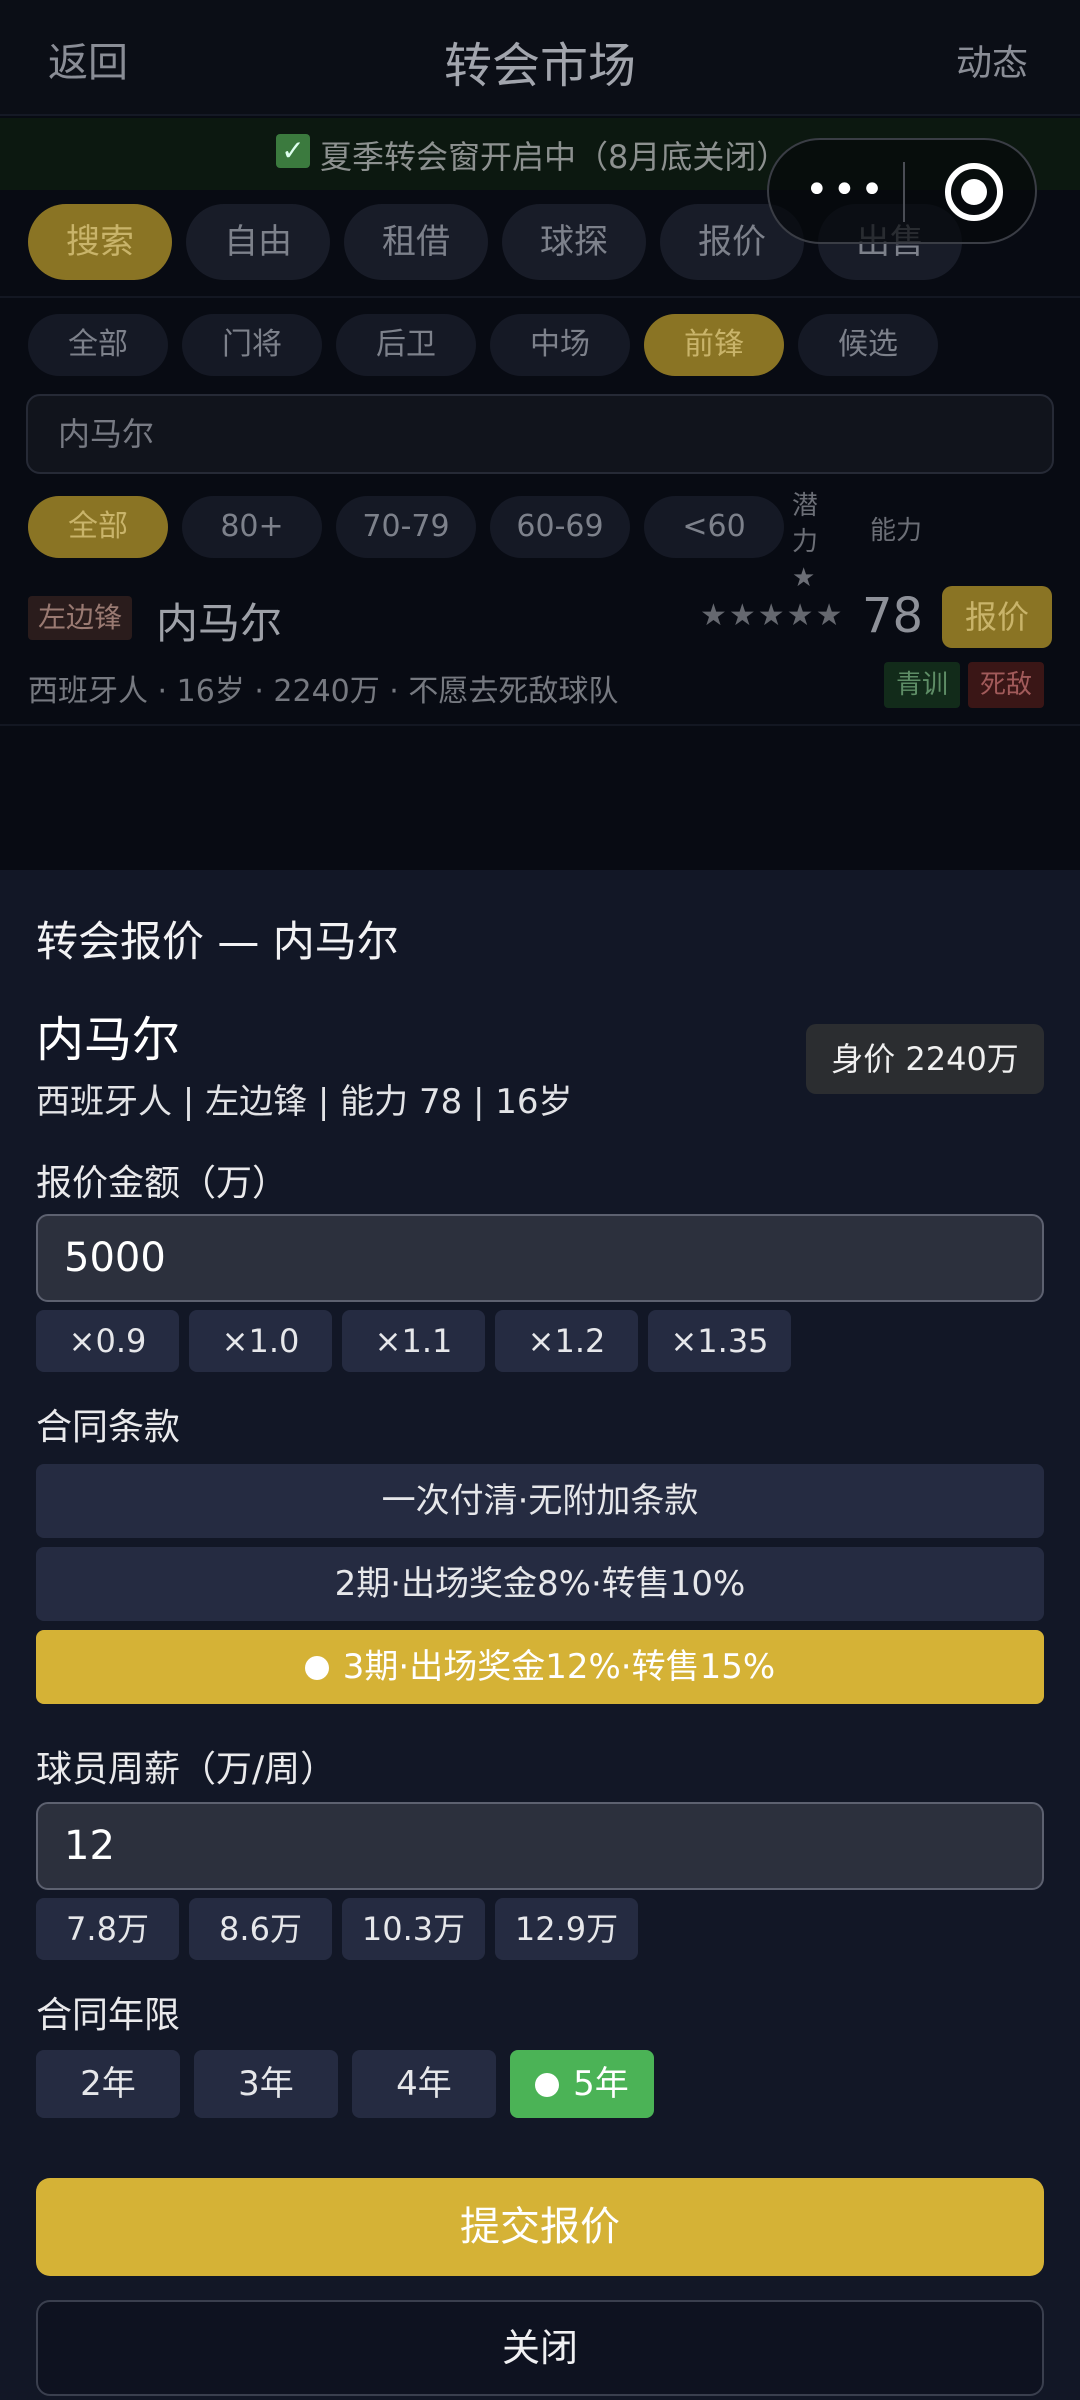 Image resolution: width=1080 pixels, height=2400 pixels. What do you see at coordinates (483, 345) in the screenshot?
I see `position-filter: 全部 门将 后卫 中场 前锋 候选` at bounding box center [483, 345].